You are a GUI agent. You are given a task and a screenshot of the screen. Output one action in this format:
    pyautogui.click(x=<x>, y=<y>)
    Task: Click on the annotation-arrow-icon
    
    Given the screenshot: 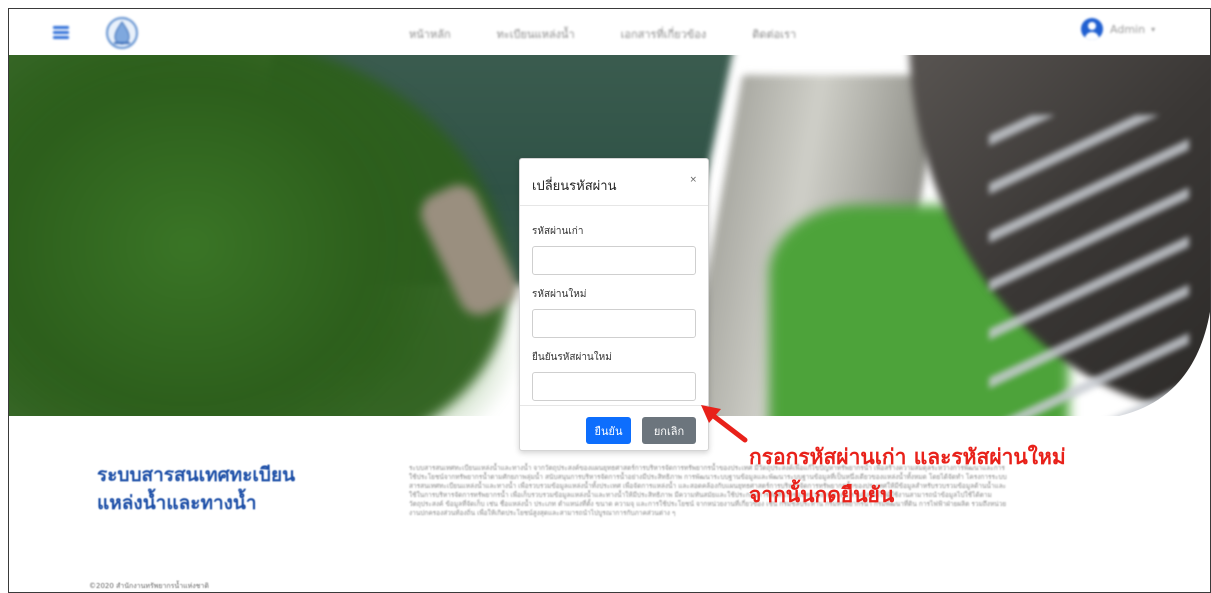 What is the action you would take?
    pyautogui.click(x=724, y=424)
    